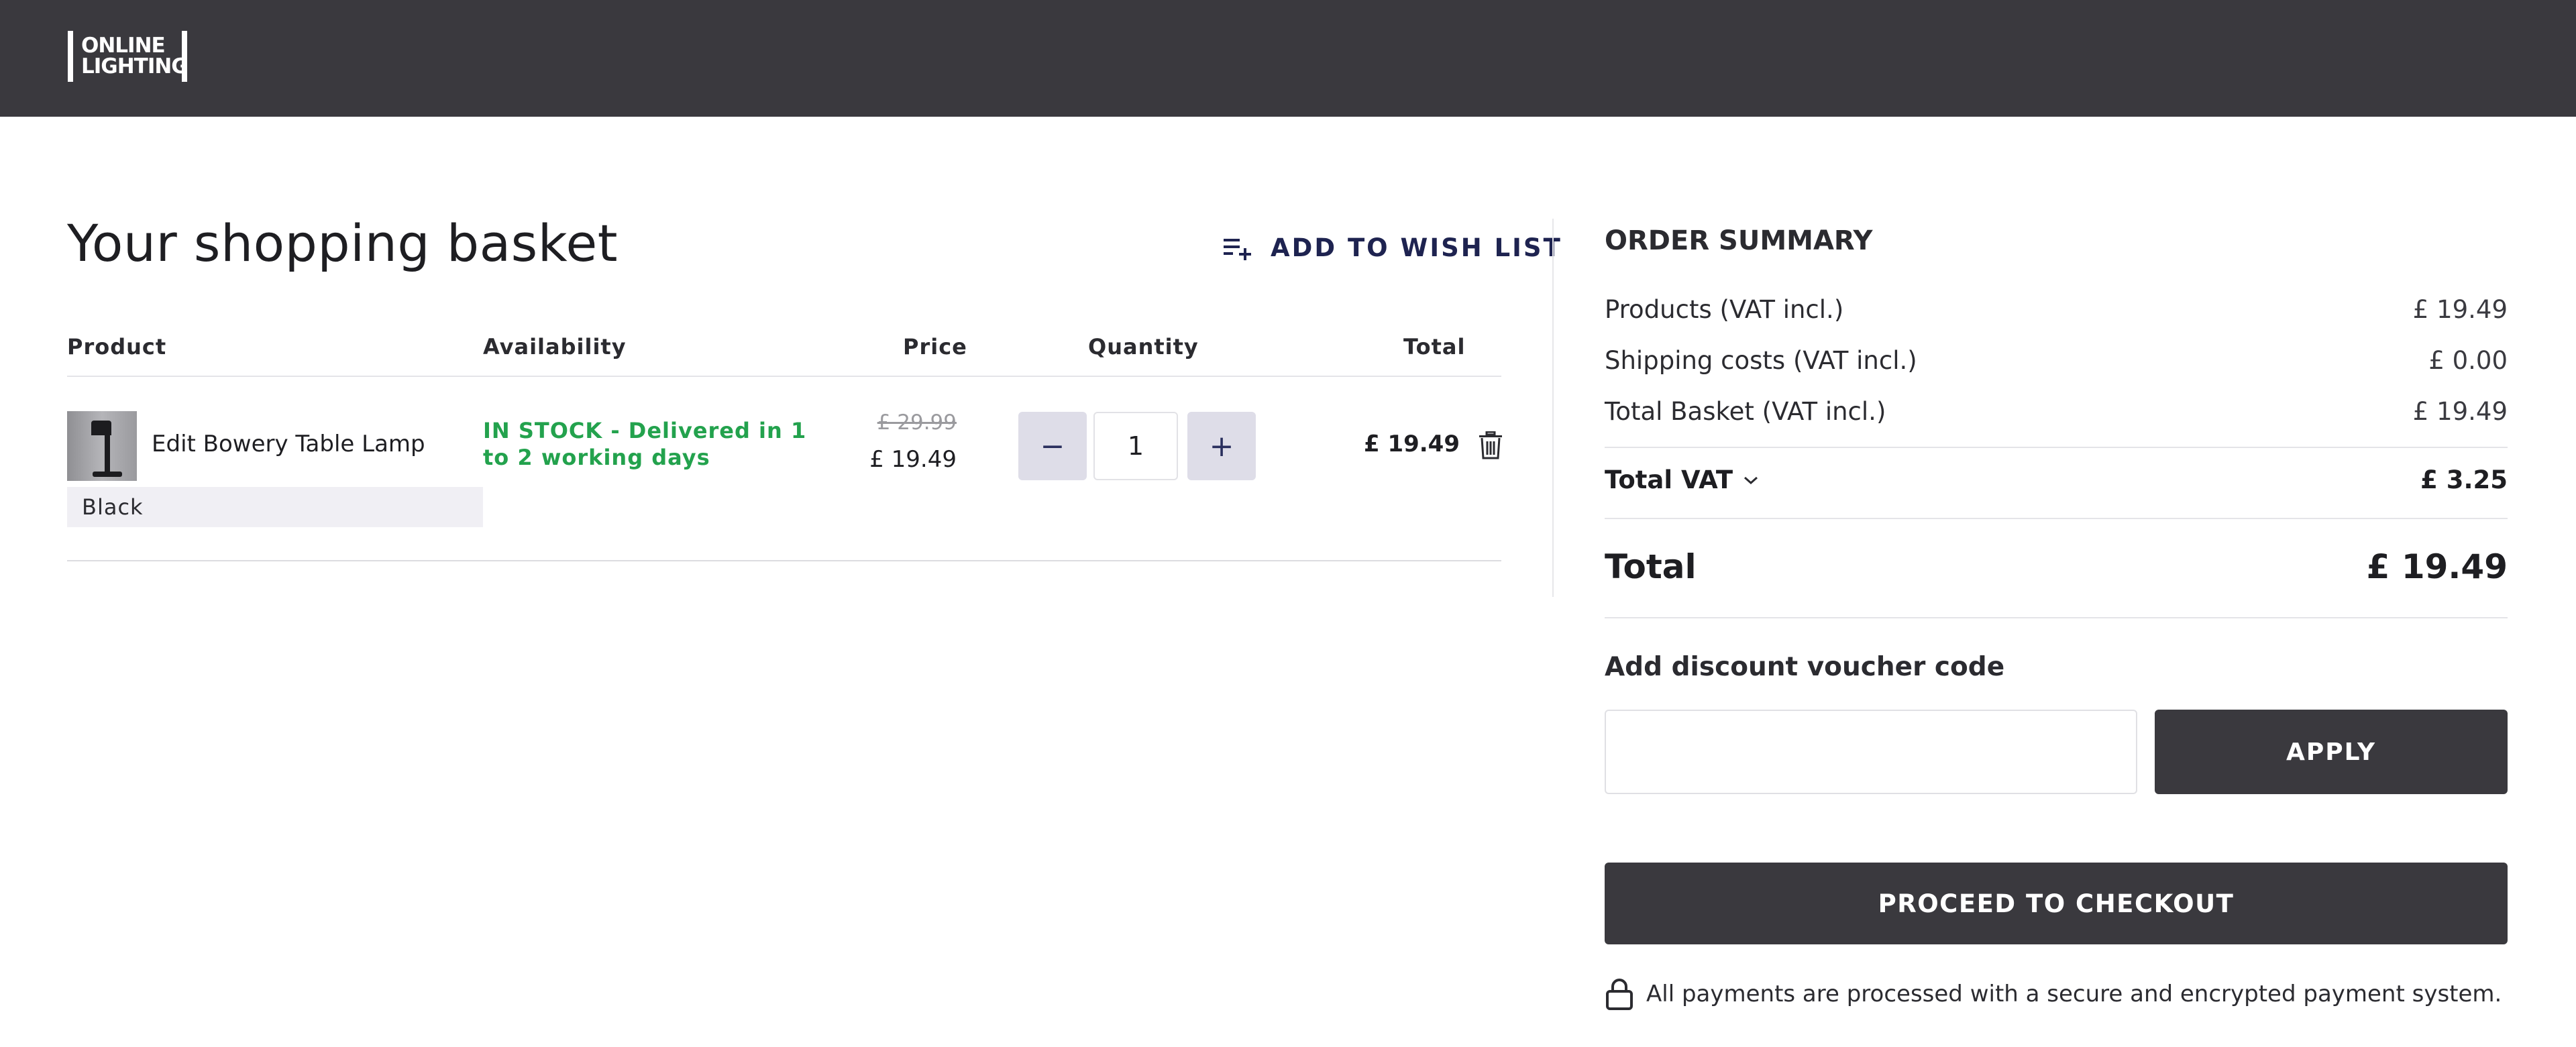 The width and height of the screenshot is (2576, 1047). What do you see at coordinates (1669, 479) in the screenshot?
I see `total-vat-label: Total VAT` at bounding box center [1669, 479].